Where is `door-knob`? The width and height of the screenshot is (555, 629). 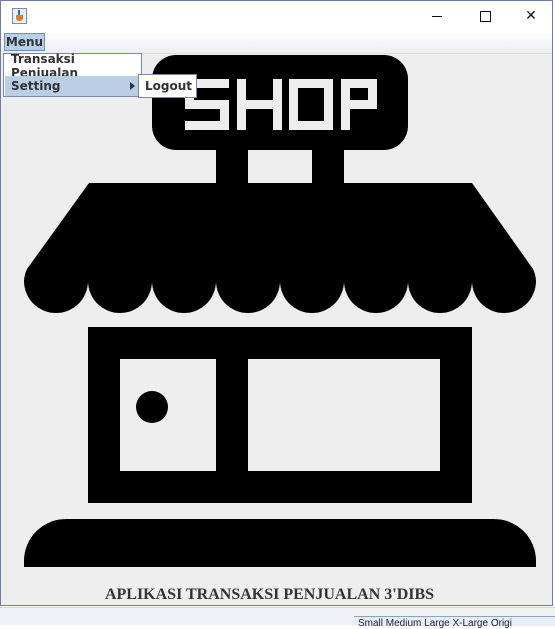
door-knob is located at coordinates (152, 407).